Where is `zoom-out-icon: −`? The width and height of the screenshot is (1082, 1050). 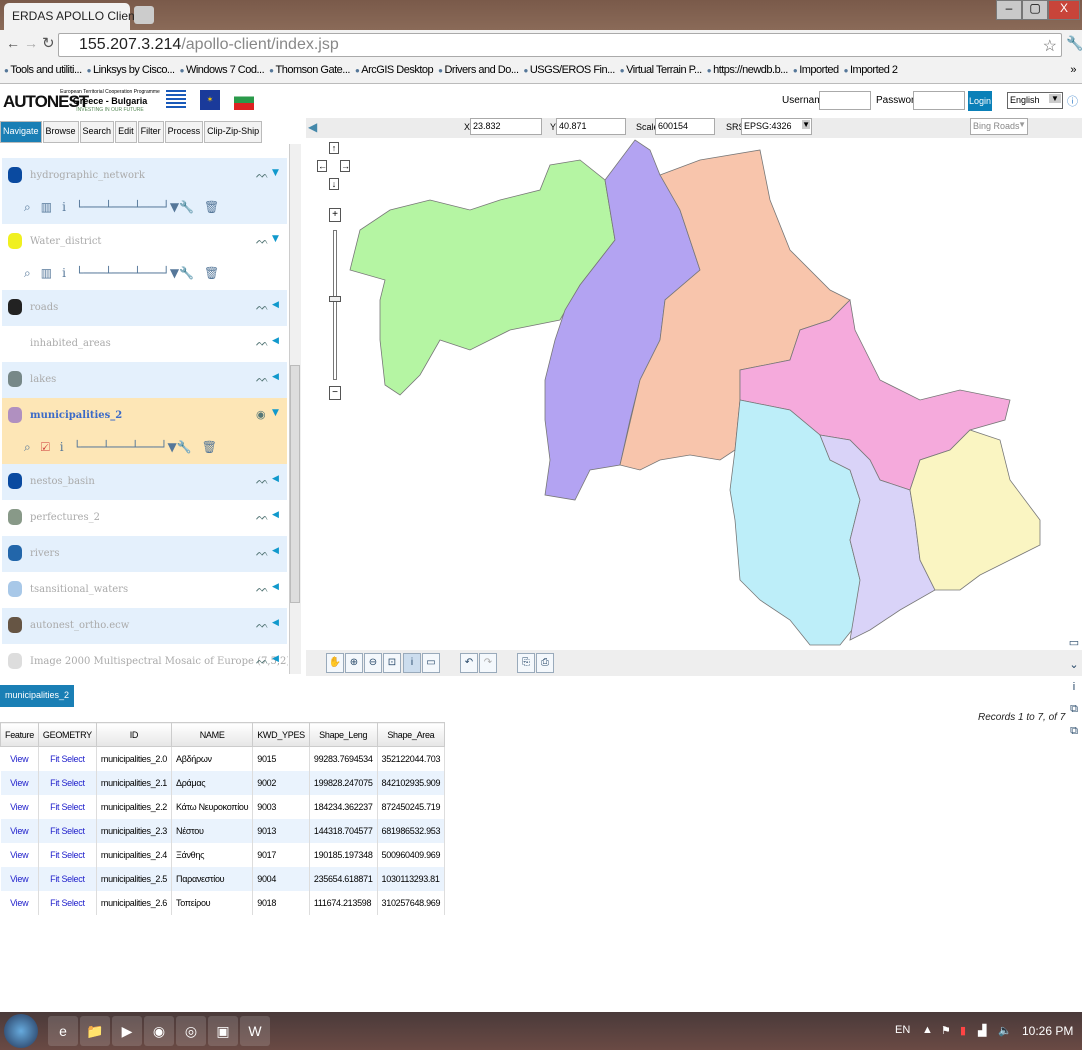
zoom-out-icon: − is located at coordinates (335, 393).